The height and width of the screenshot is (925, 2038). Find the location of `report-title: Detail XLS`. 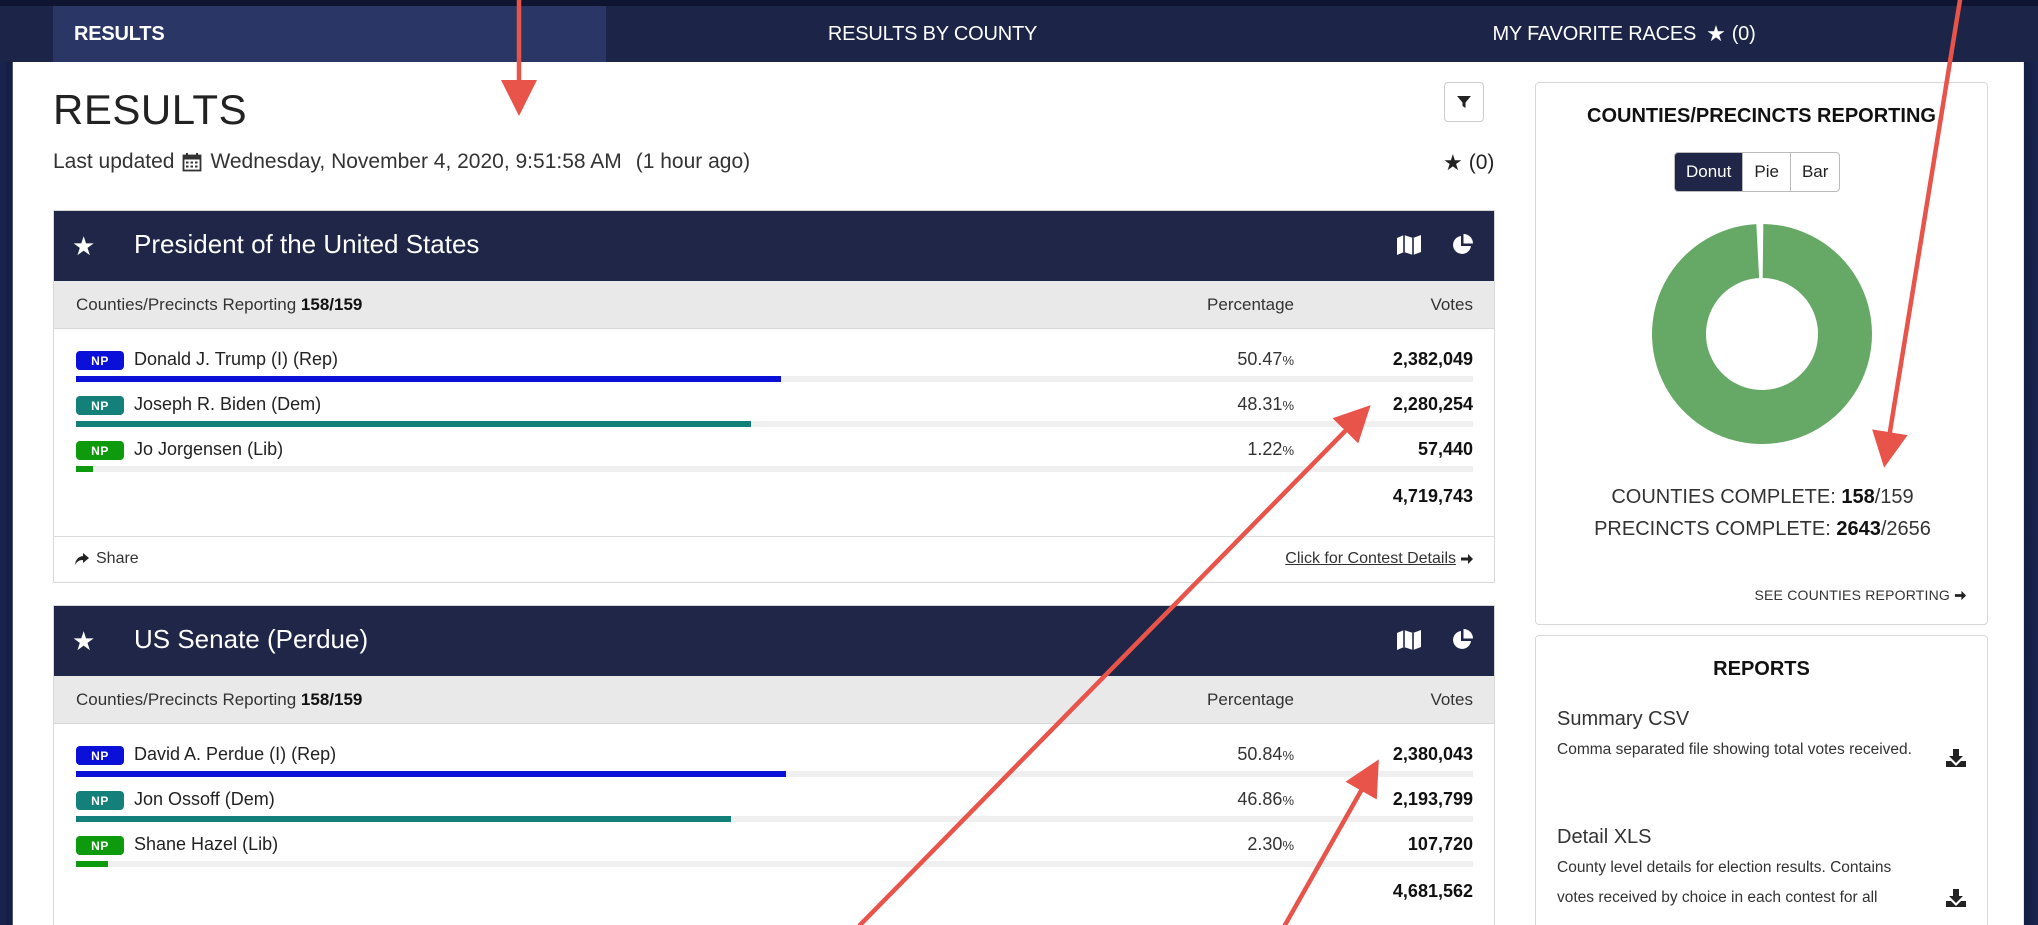

report-title: Detail XLS is located at coordinates (1604, 837).